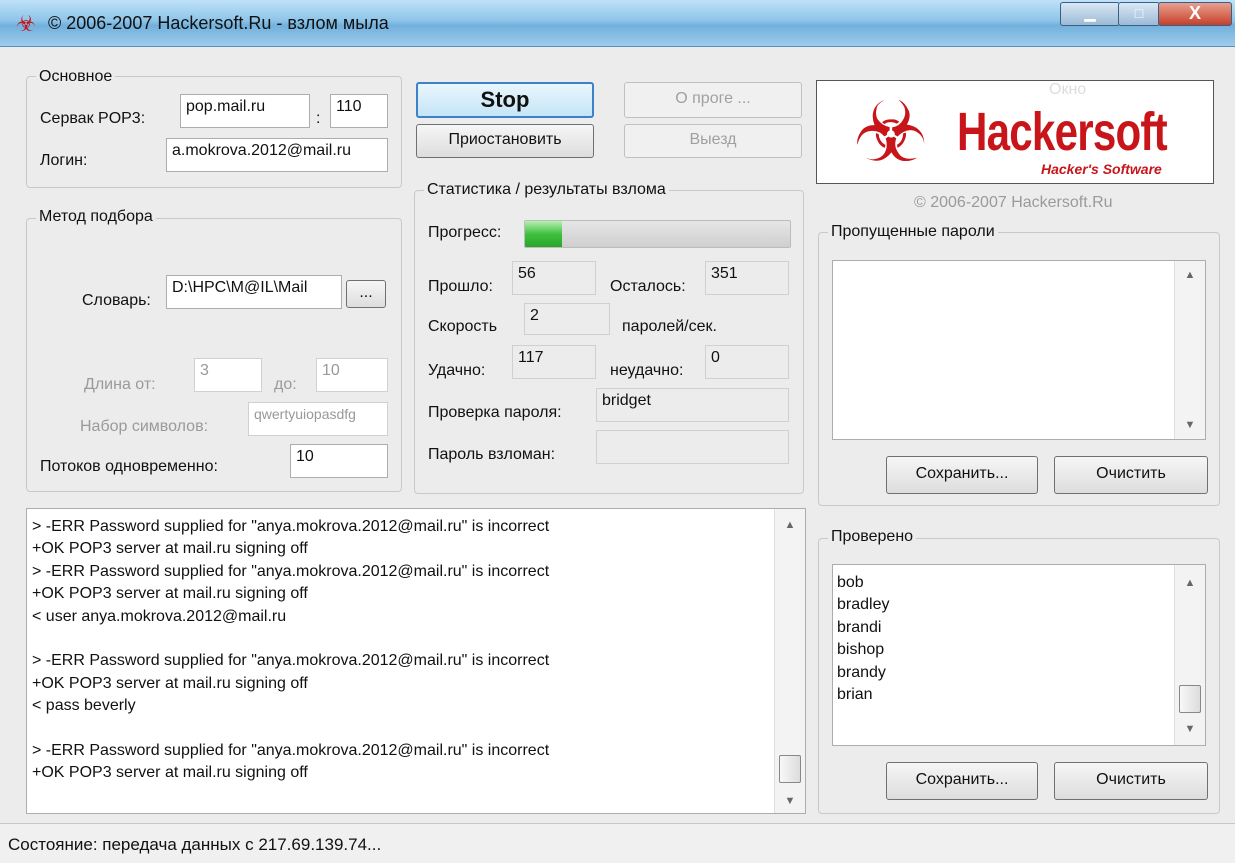 The width and height of the screenshot is (1235, 863). I want to click on threads-label: Потоков одновременно:, so click(129, 466).